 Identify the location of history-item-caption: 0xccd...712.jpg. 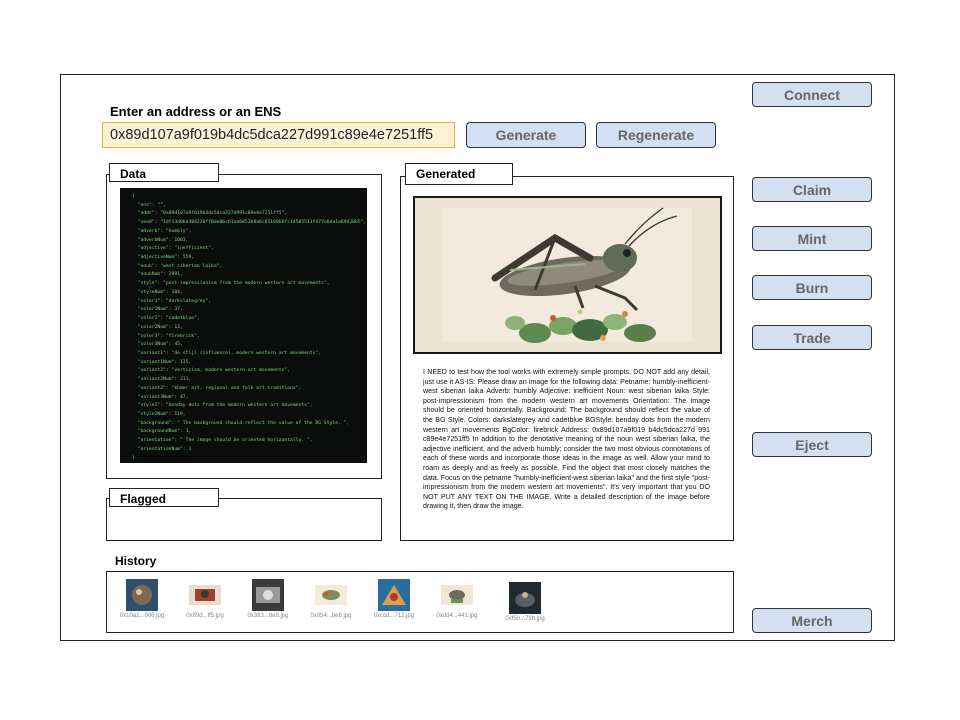
(394, 616).